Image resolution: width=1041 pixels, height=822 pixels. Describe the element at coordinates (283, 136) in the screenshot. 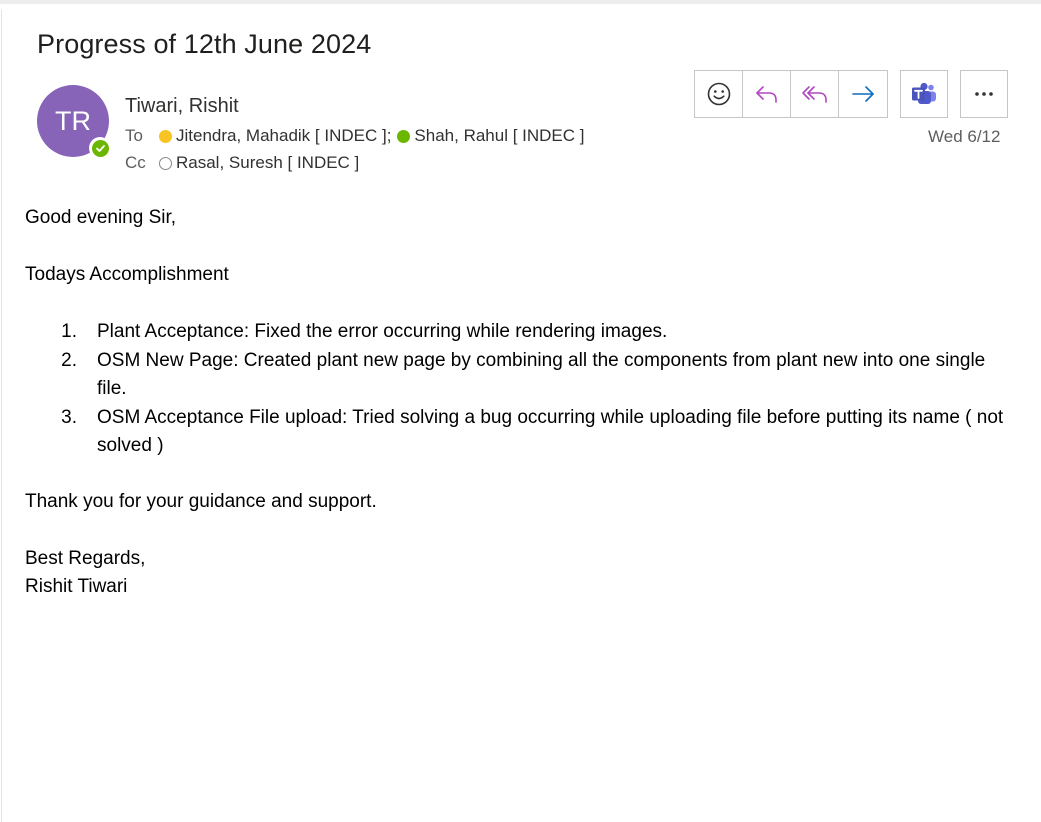

I see `recipient-to-1: Jitendra, Mahadik [ INDEC ];` at that location.